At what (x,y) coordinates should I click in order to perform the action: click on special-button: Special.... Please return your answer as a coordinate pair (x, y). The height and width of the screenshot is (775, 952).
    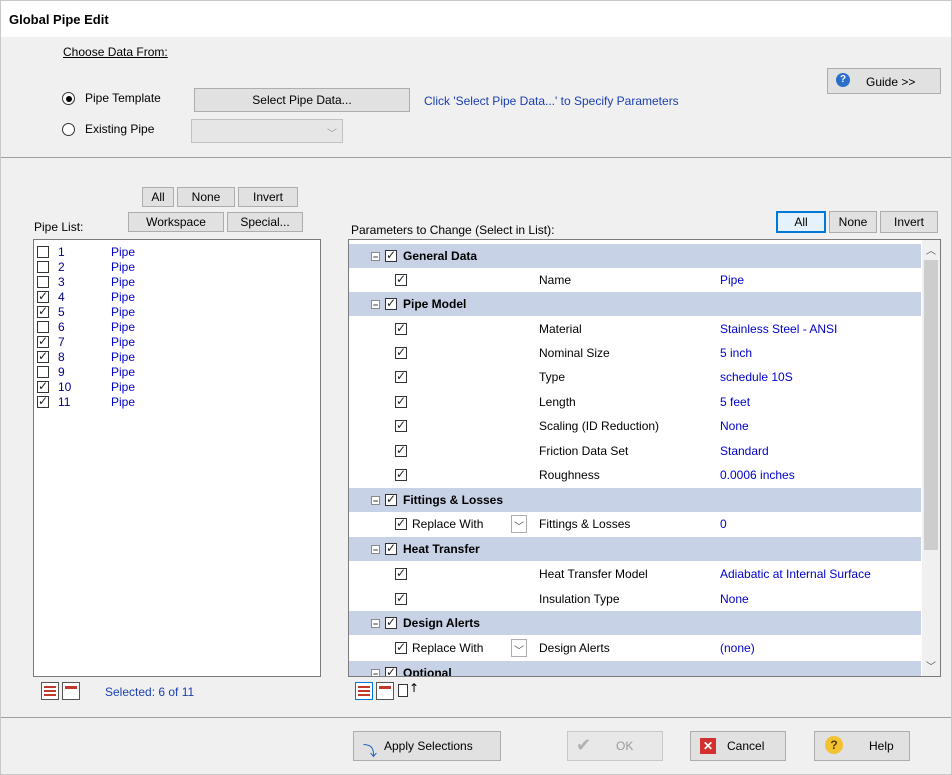
    Looking at the image, I should click on (265, 222).